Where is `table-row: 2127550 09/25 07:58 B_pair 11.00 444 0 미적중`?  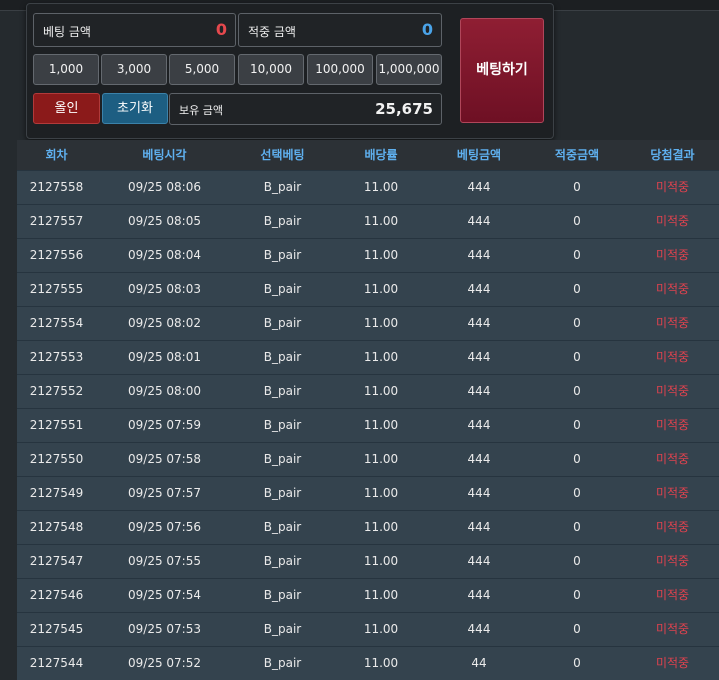
table-row: 2127550 09/25 07:58 B_pair 11.00 444 0 미적중 is located at coordinates (368, 459).